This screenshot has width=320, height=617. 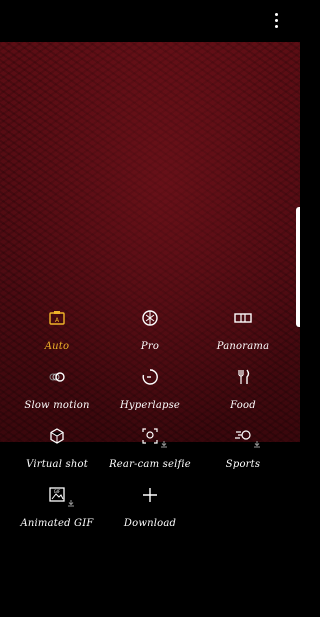 I want to click on more-options-icon, so click(x=276, y=22).